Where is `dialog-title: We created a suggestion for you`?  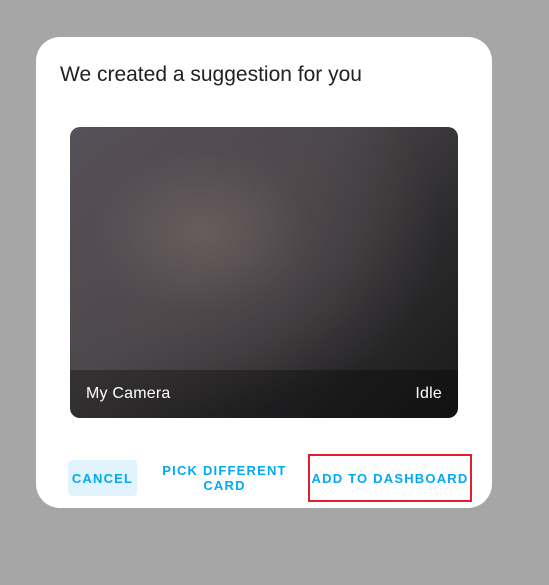
dialog-title: We created a suggestion for you is located at coordinates (211, 74).